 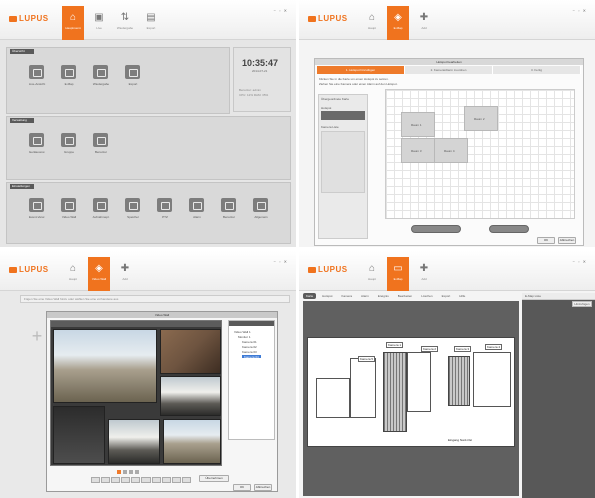 I want to click on tab-alarm: Alarm, so click(x=365, y=296).